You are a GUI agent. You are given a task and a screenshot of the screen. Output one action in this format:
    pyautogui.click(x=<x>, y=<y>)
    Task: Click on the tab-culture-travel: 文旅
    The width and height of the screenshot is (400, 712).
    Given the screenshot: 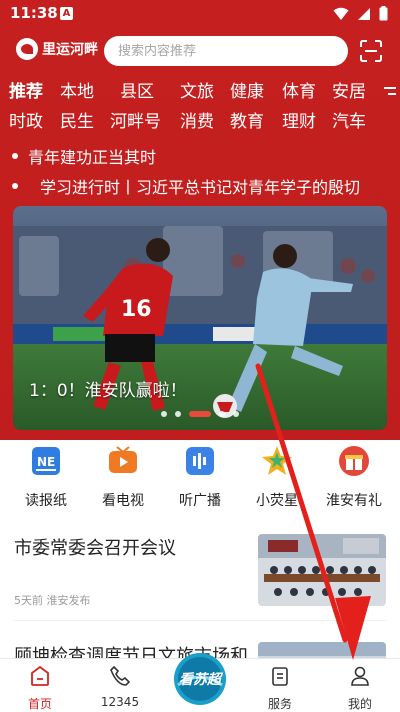 What is the action you would take?
    pyautogui.click(x=197, y=92)
    